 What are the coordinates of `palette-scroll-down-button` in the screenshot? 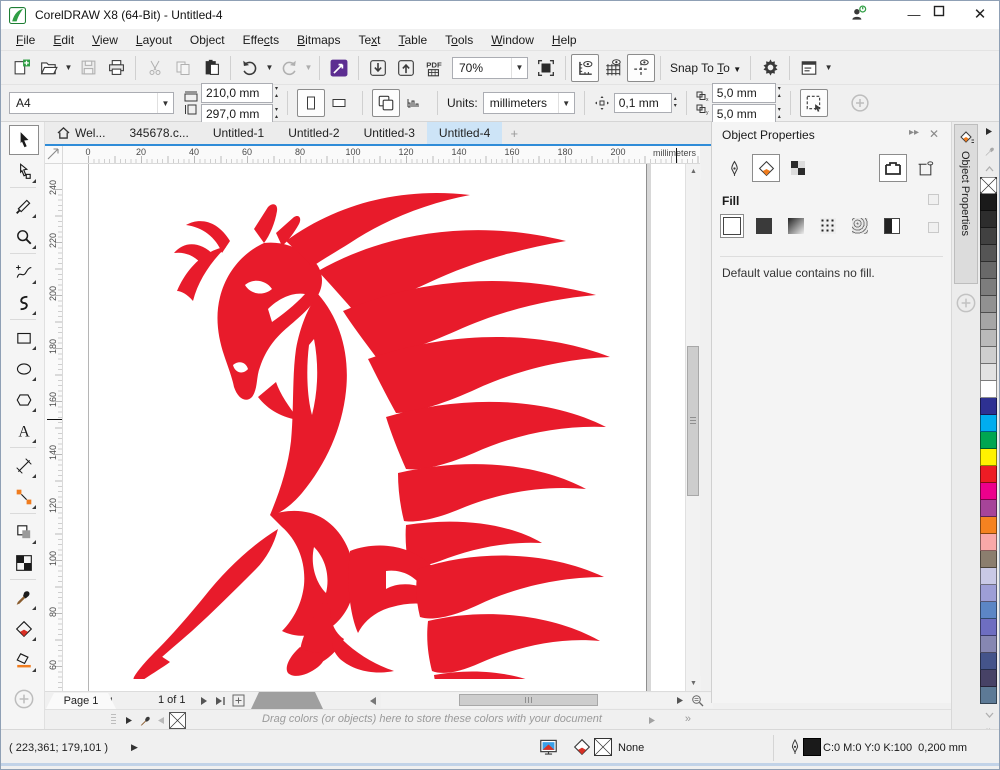 It's located at (989, 715).